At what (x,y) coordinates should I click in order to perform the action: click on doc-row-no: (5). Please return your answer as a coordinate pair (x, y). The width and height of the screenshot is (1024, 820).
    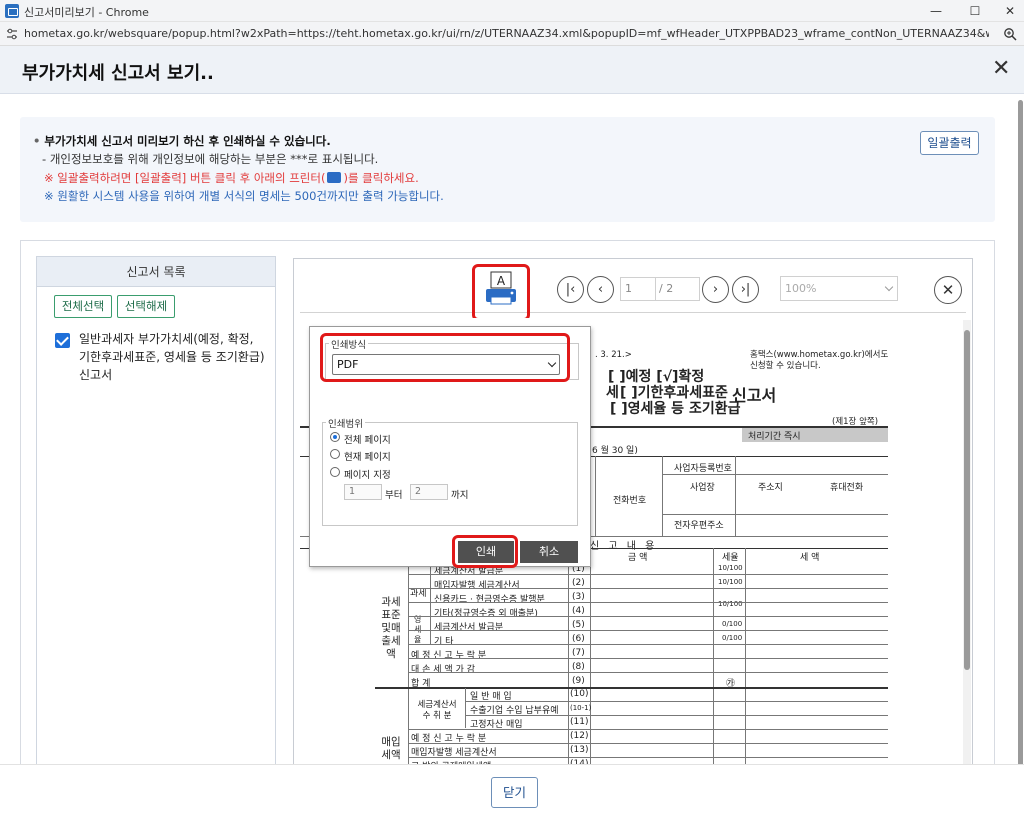
    Looking at the image, I should click on (578, 625).